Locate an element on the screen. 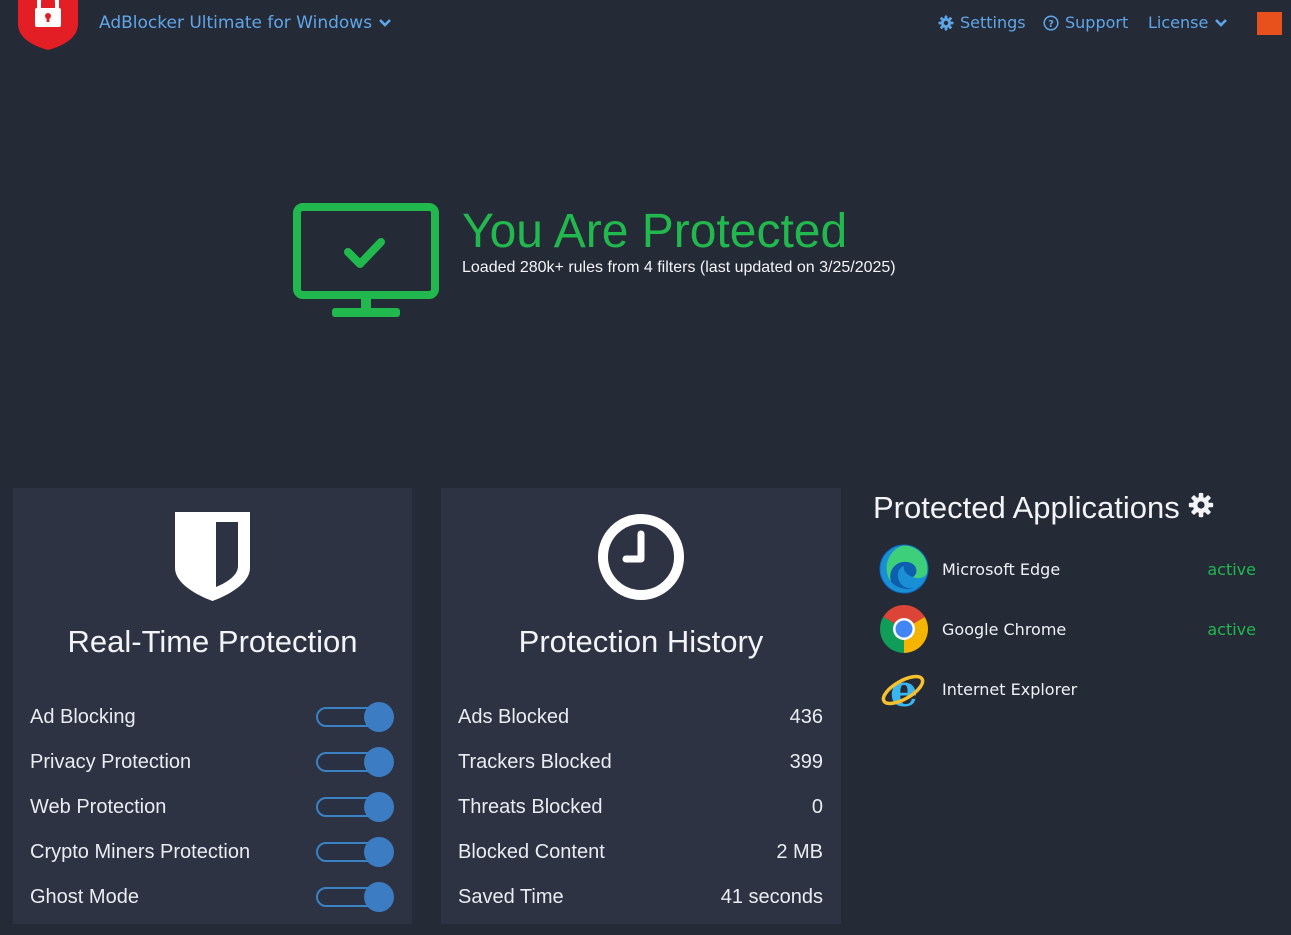 This screenshot has height=935, width=1291. app-row-internet-explorer: e Internet Explorer is located at coordinates (1069, 689).